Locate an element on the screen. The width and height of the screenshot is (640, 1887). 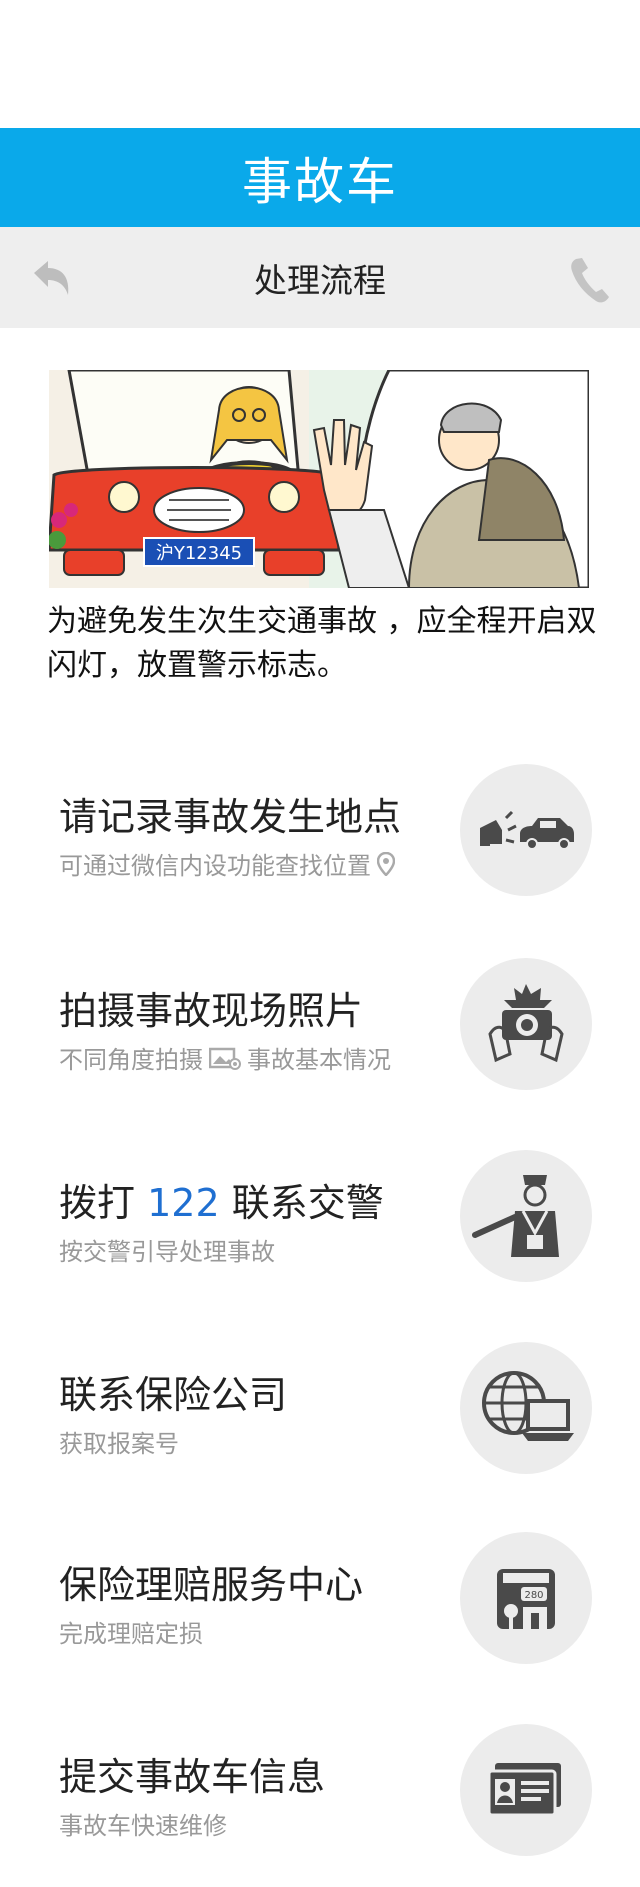
back-arrow-icon is located at coordinates (53, 280).